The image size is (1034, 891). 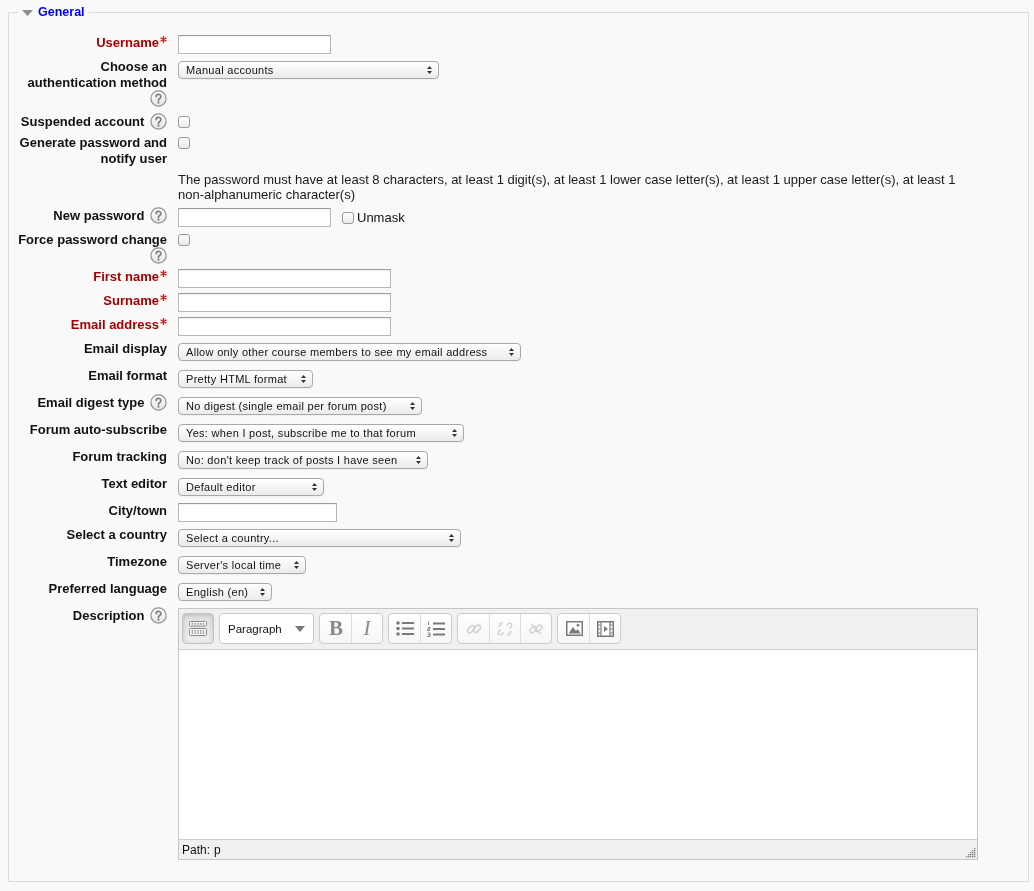 What do you see at coordinates (405, 629) in the screenshot?
I see `bullet-list-icon` at bounding box center [405, 629].